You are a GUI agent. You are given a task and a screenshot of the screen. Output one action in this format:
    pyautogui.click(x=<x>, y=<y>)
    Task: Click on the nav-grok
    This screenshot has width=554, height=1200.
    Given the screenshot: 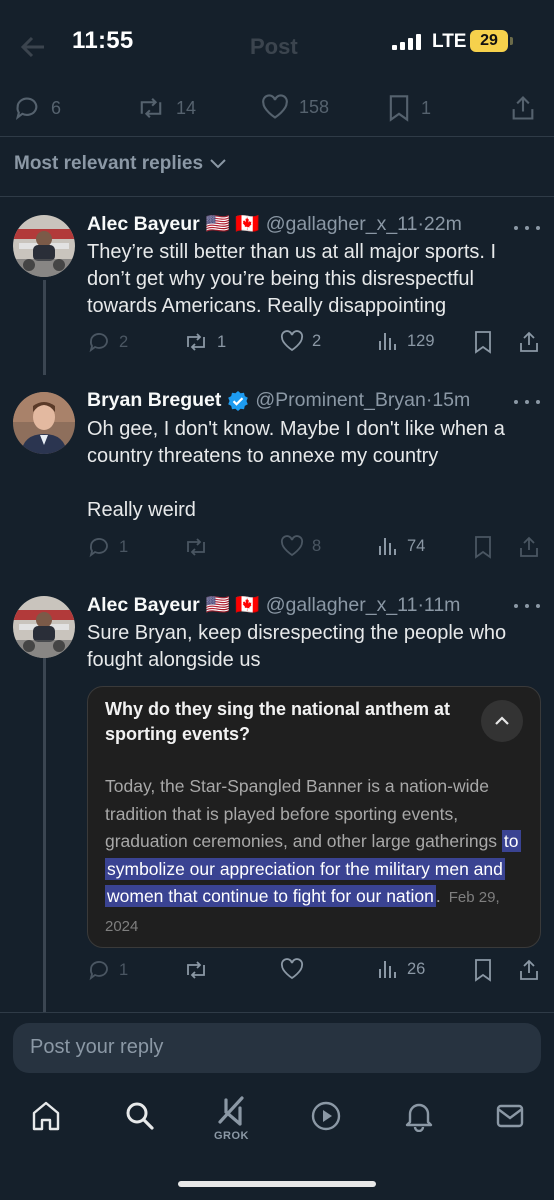 What is the action you would take?
    pyautogui.click(x=232, y=1111)
    